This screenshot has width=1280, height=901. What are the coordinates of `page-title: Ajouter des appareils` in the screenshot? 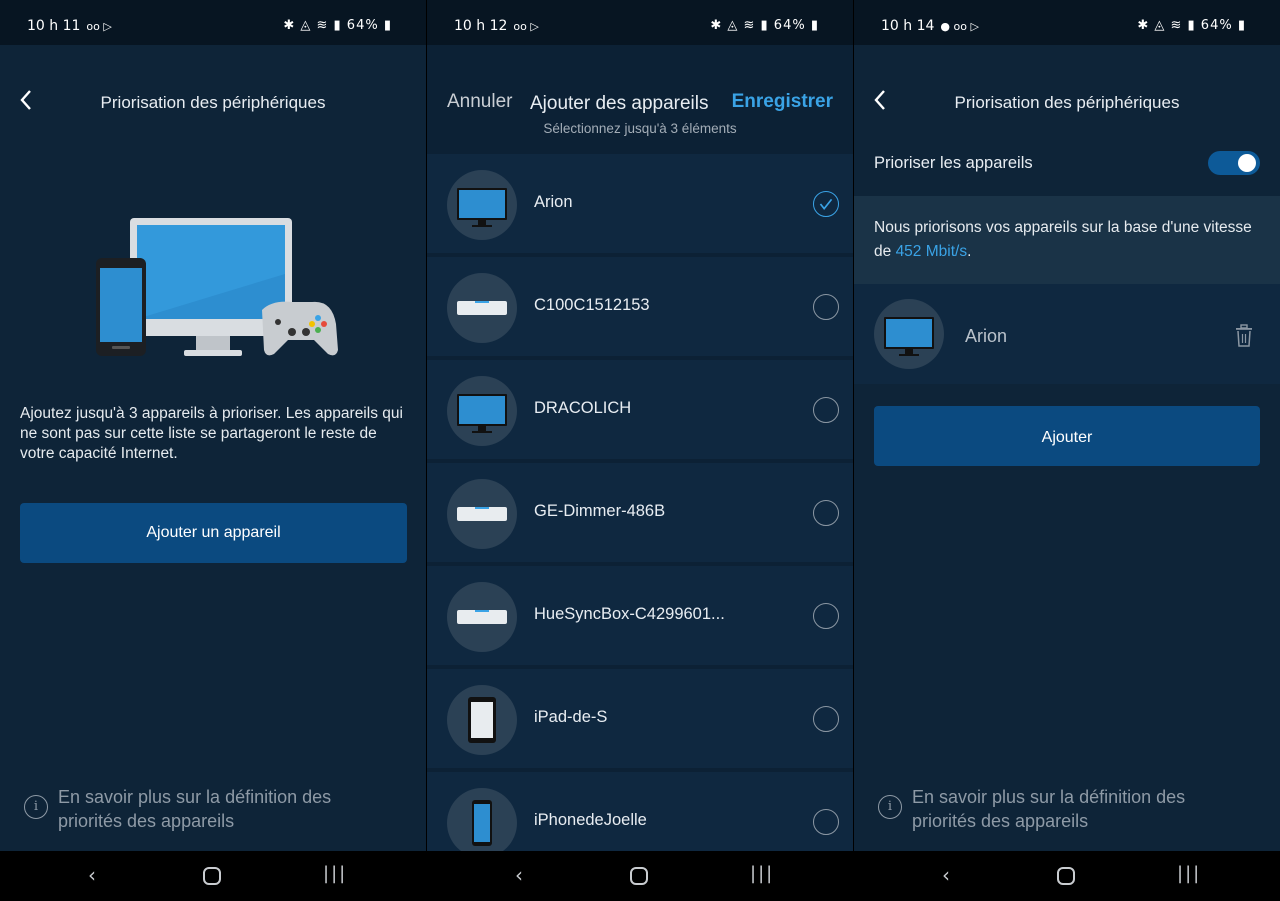 It's located at (619, 103).